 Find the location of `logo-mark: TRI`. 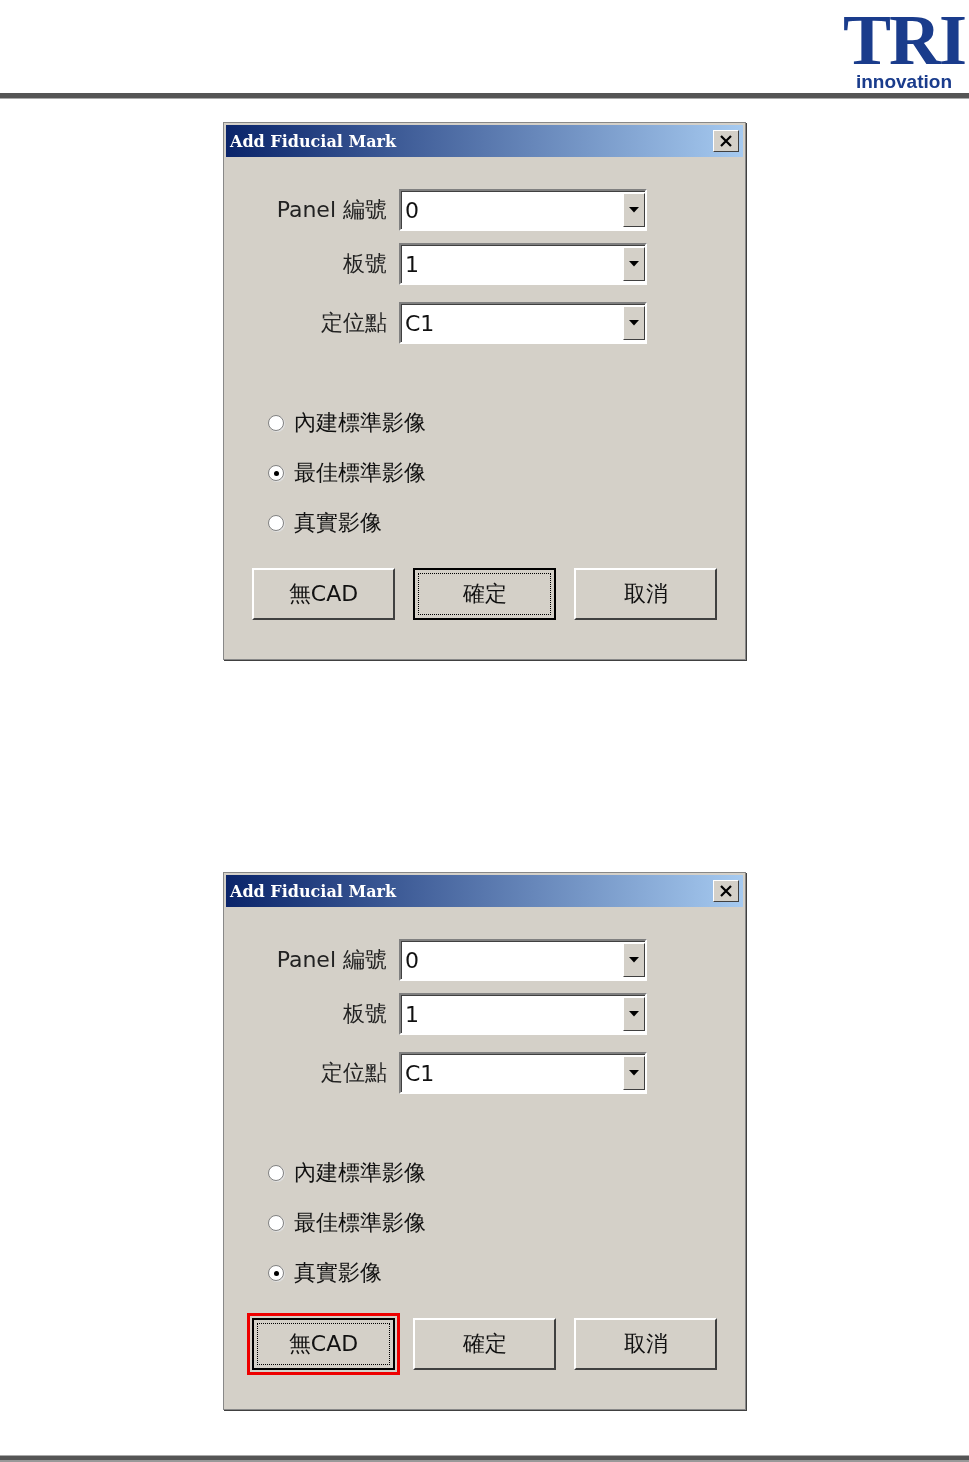

logo-mark: TRI is located at coordinates (903, 40).